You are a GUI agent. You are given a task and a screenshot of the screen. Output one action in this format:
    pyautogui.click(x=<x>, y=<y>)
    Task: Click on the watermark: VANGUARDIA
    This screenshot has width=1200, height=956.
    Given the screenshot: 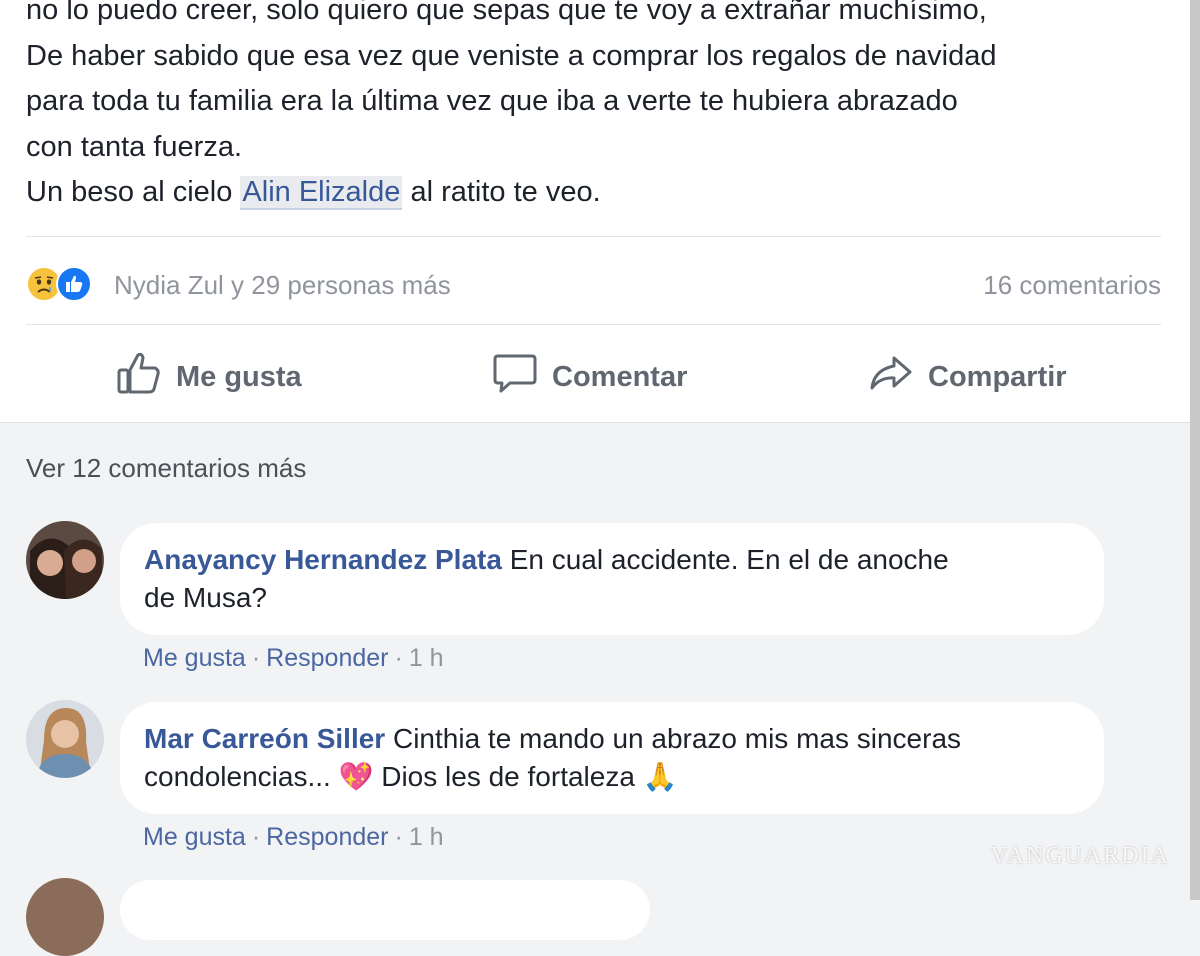 What is the action you would take?
    pyautogui.click(x=1080, y=856)
    